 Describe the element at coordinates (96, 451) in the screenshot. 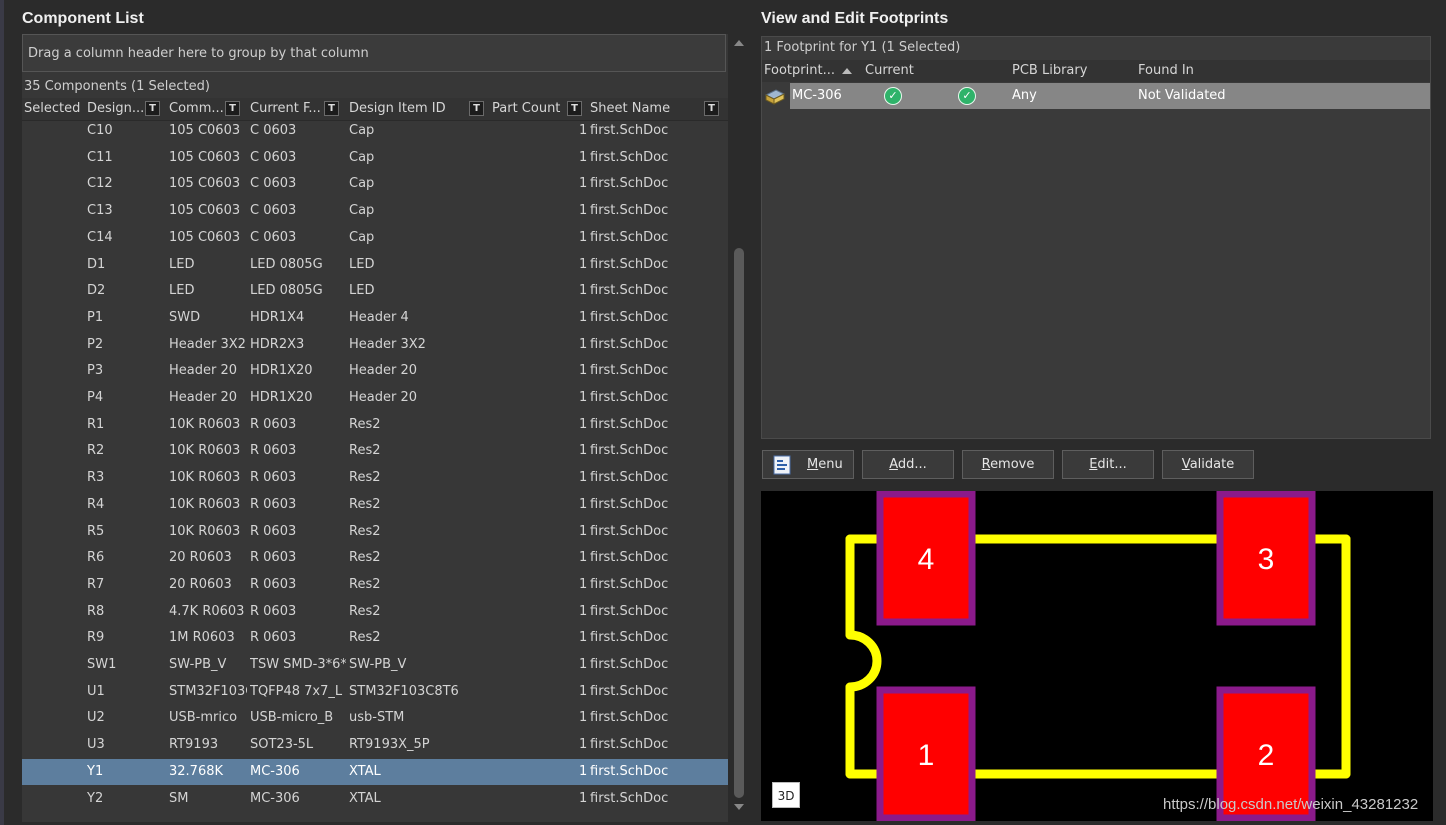

I see `designator-cell: R2` at that location.